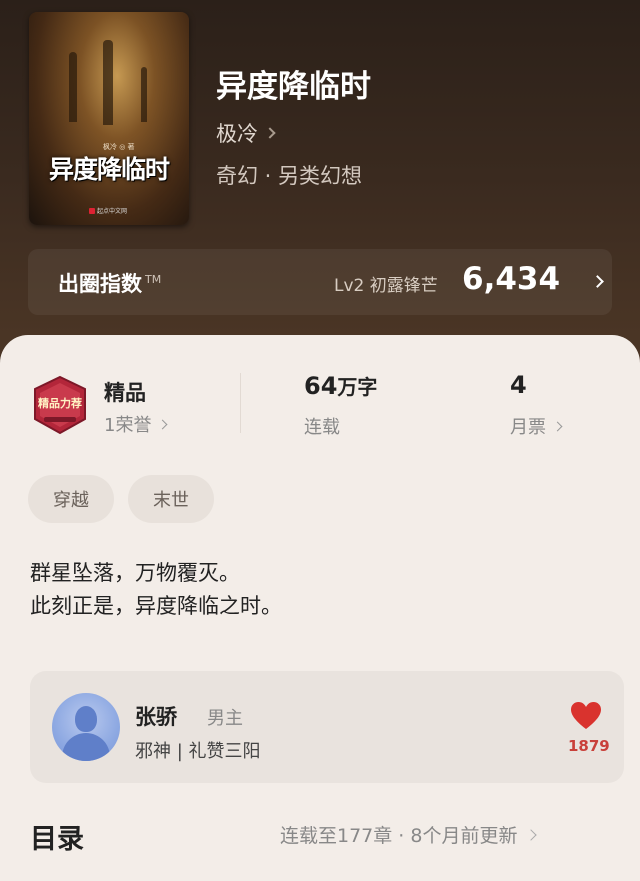  What do you see at coordinates (156, 606) in the screenshot?
I see `description-line: 此刻正是，异度降临之时。` at bounding box center [156, 606].